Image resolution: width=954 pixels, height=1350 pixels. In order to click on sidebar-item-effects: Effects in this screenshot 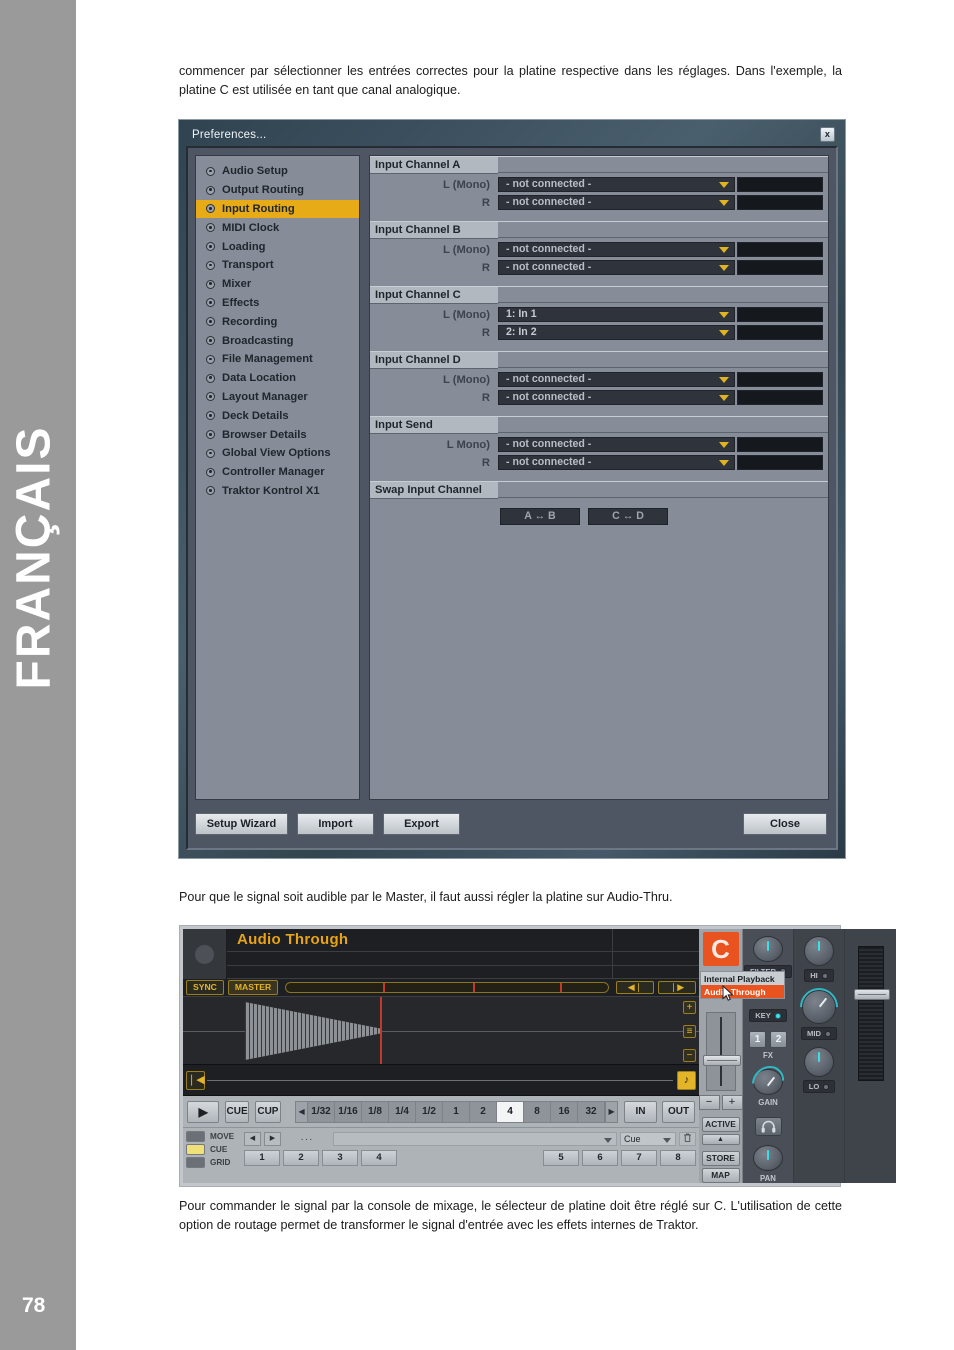, I will do `click(277, 303)`.